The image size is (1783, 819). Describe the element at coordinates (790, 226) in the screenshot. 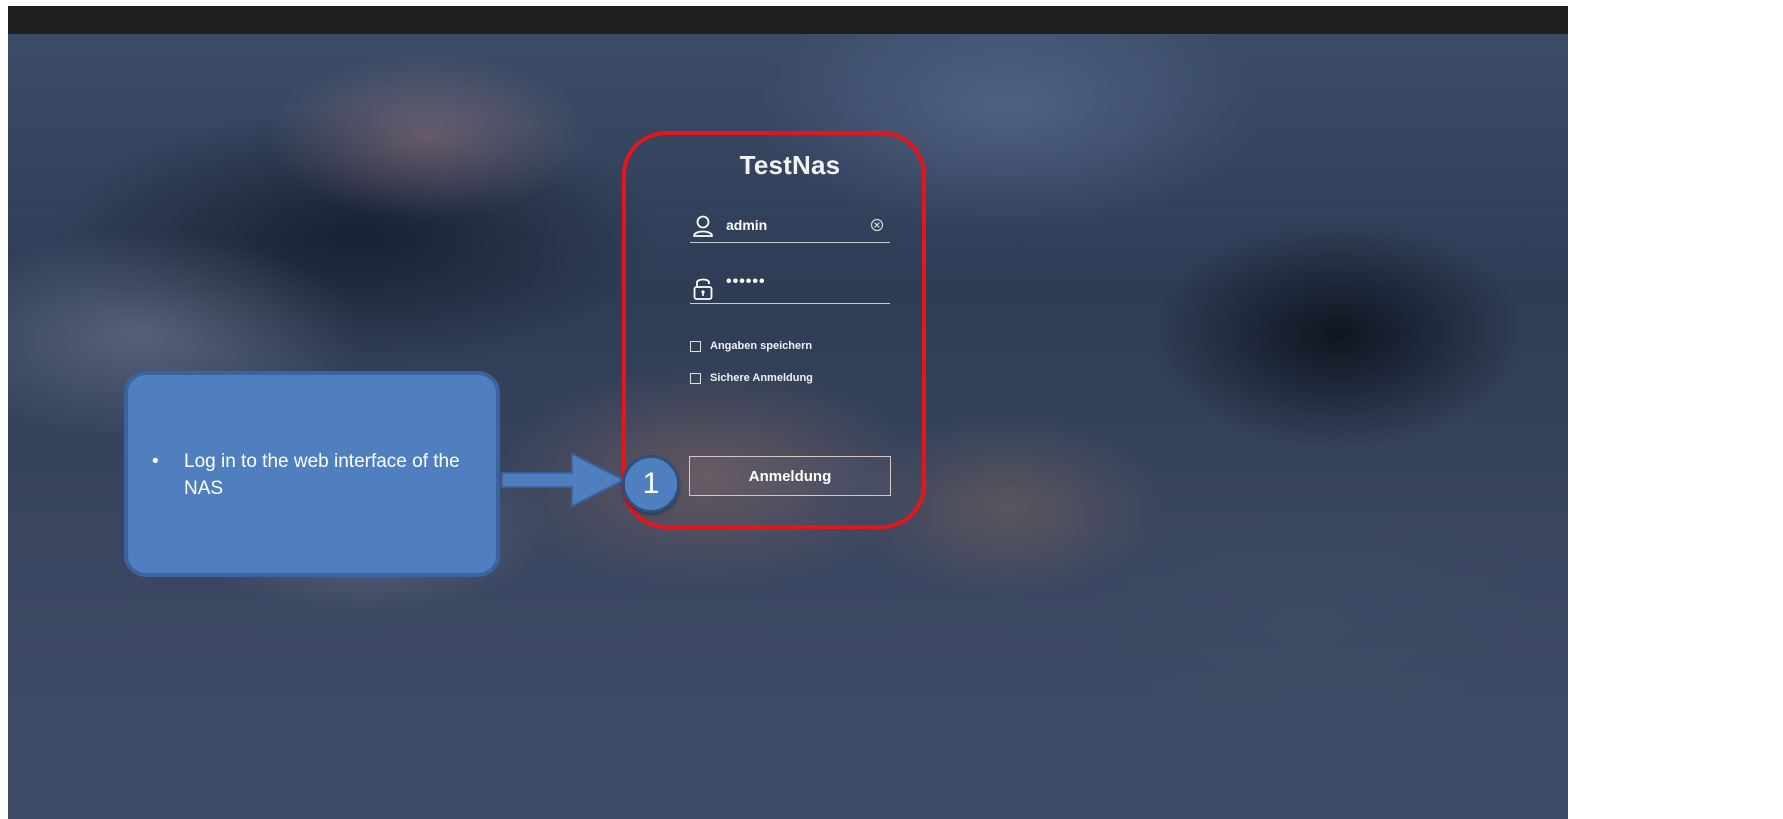

I see `username-field: admin` at that location.